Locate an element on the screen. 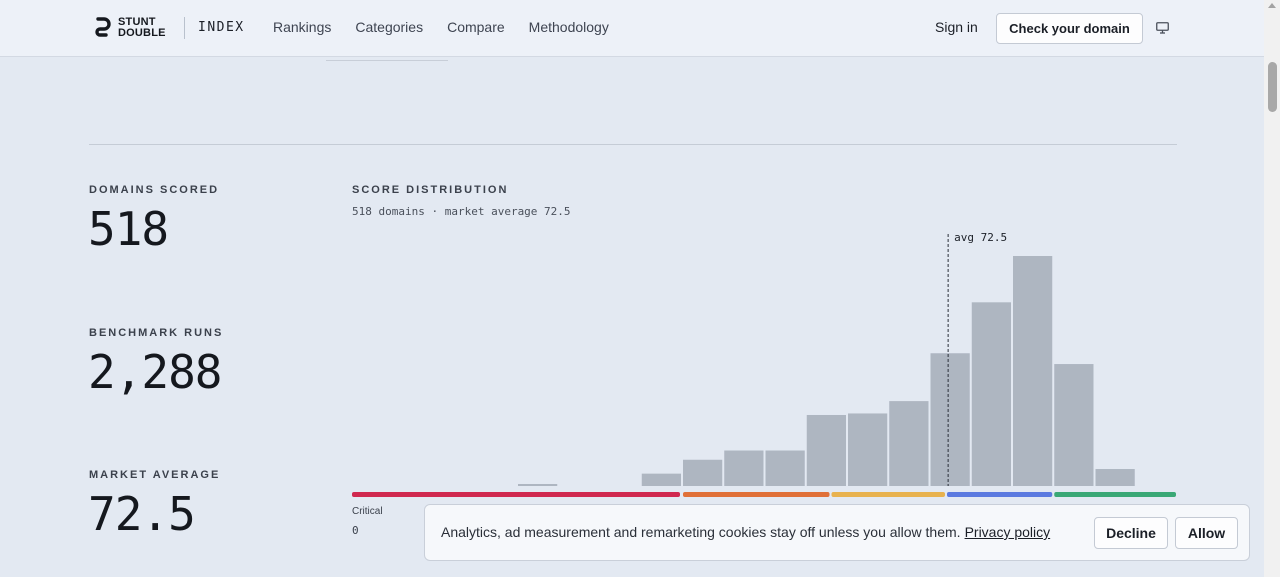  privacy-policy-link: Privacy policy is located at coordinates (1008, 532).